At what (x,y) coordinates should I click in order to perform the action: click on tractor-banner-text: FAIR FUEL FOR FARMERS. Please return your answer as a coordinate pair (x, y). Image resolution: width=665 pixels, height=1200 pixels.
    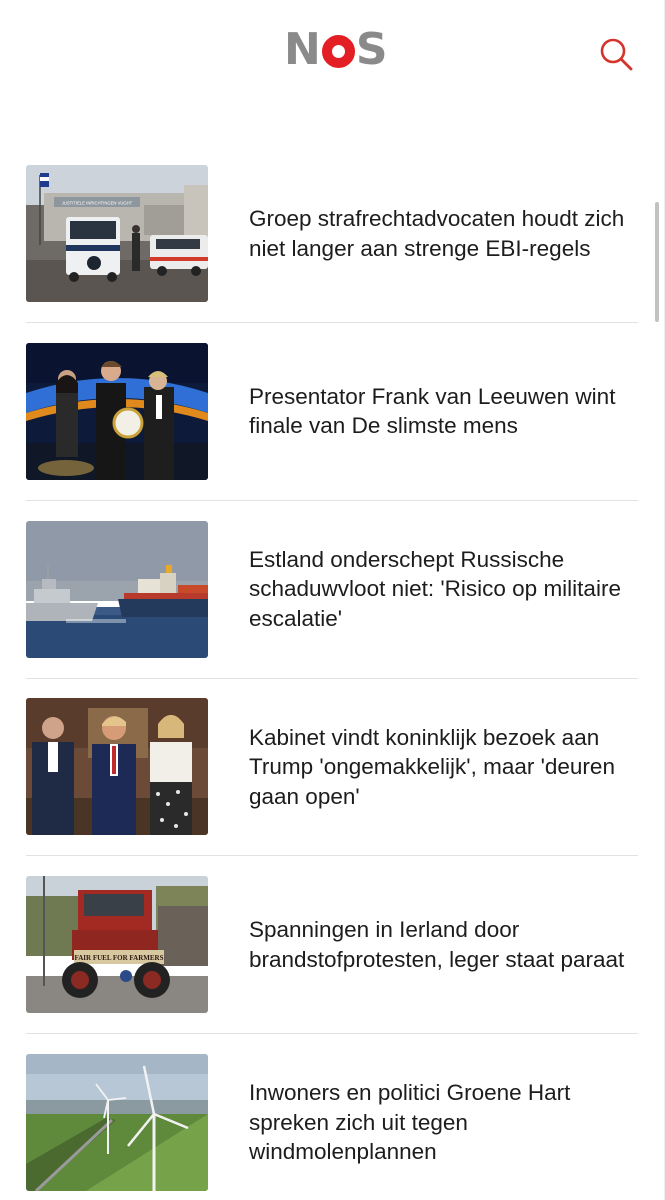
    Looking at the image, I should click on (119, 958).